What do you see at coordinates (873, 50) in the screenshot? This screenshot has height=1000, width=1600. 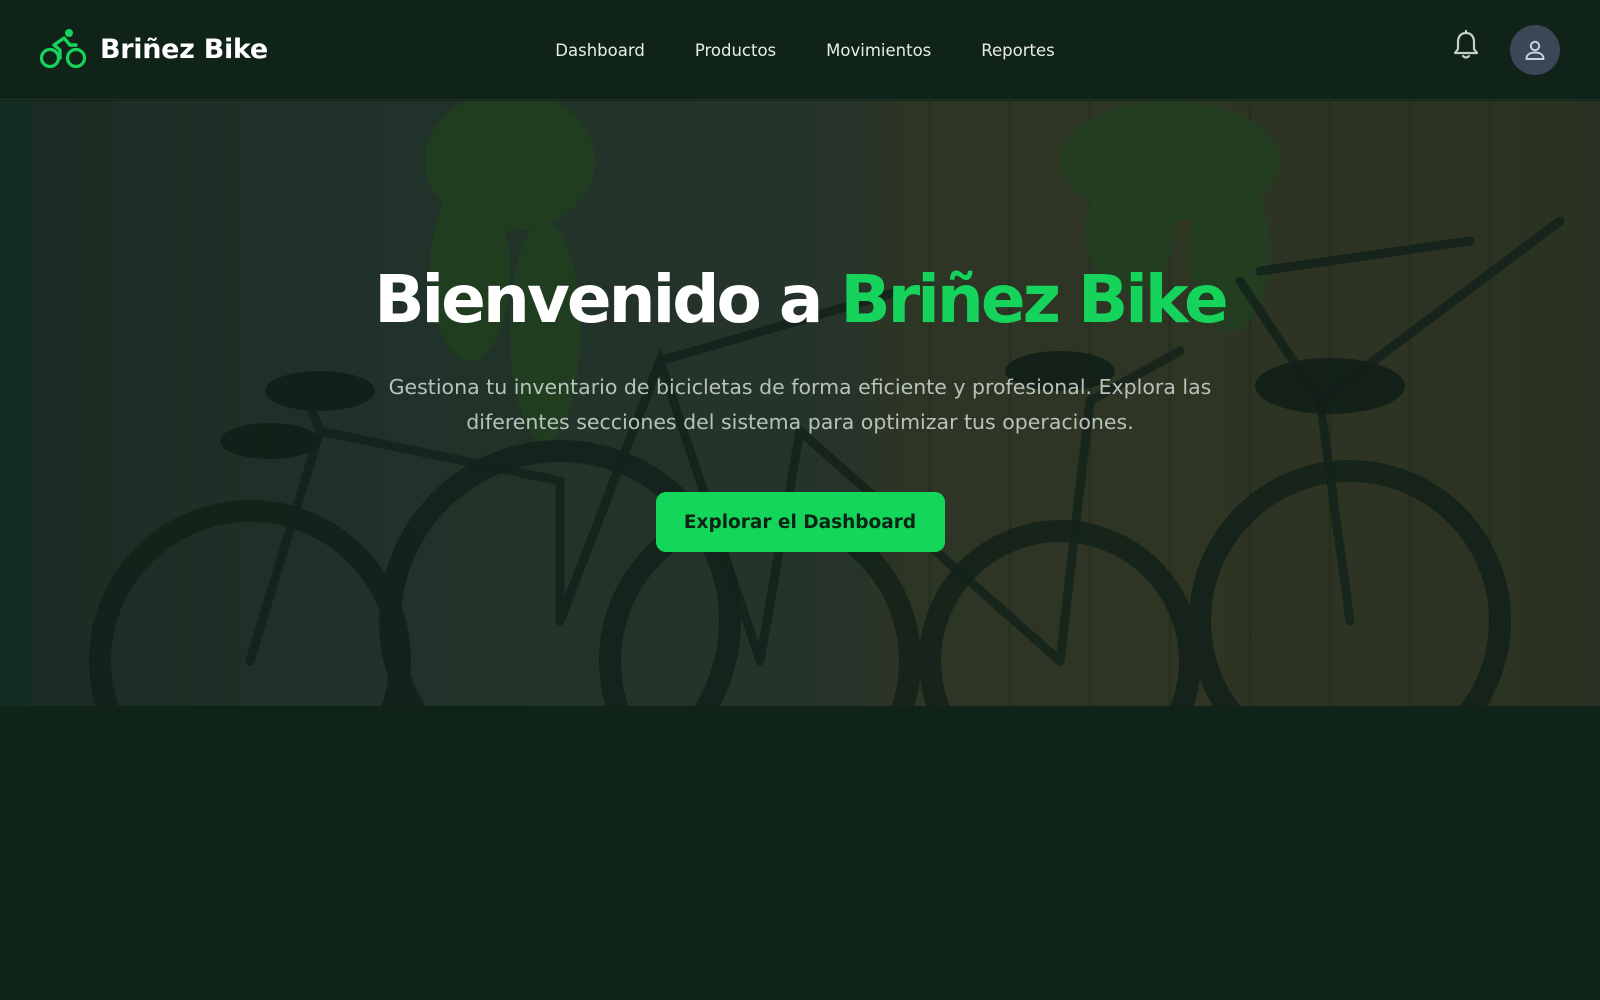 I see `nav-link-movimientos: Movimientos` at bounding box center [873, 50].